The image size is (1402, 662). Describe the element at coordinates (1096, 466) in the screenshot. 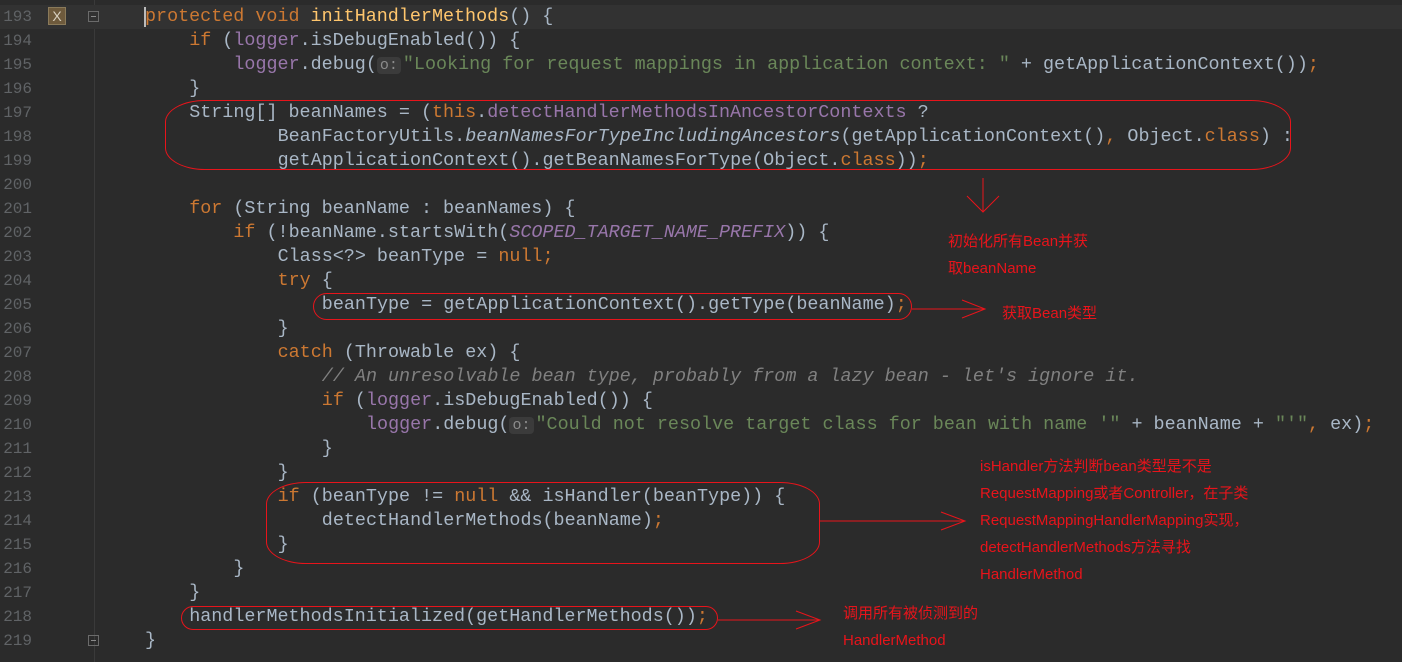

I see `note-line: isHandler方法判断bean类型是不是` at that location.